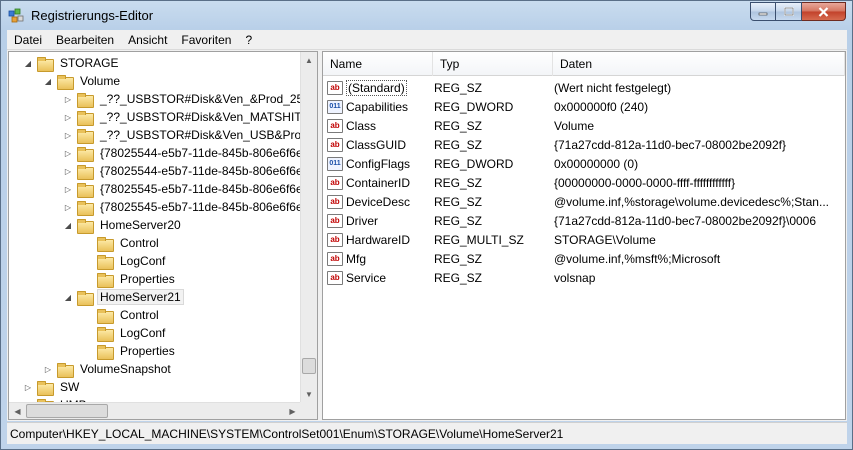  Describe the element at coordinates (190, 117) in the screenshot. I see `tree-item: ▷ _??_USBSTOR#Disk&Ven_MATSHITA&` at that location.